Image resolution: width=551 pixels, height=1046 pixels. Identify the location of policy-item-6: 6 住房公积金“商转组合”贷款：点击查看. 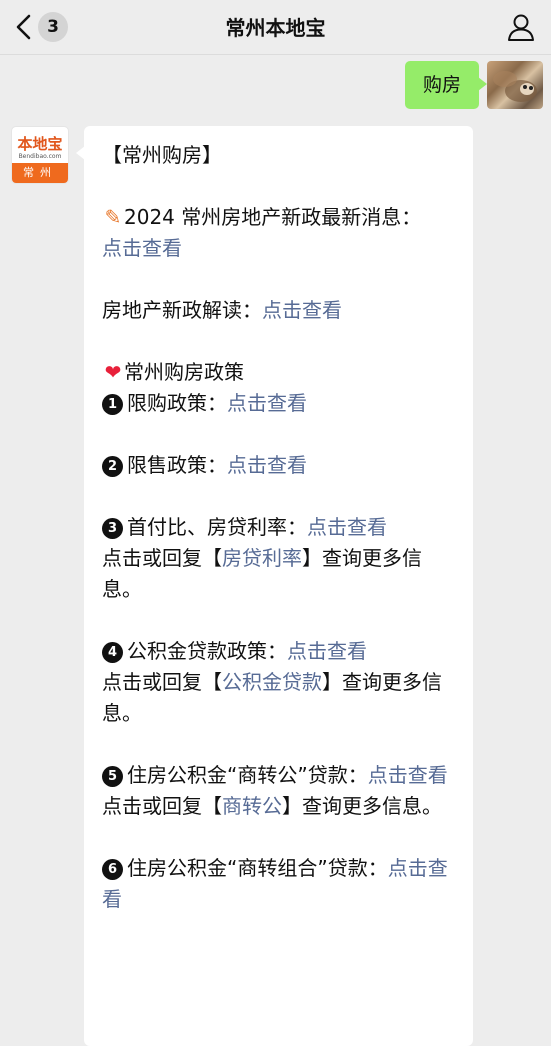
(279, 884).